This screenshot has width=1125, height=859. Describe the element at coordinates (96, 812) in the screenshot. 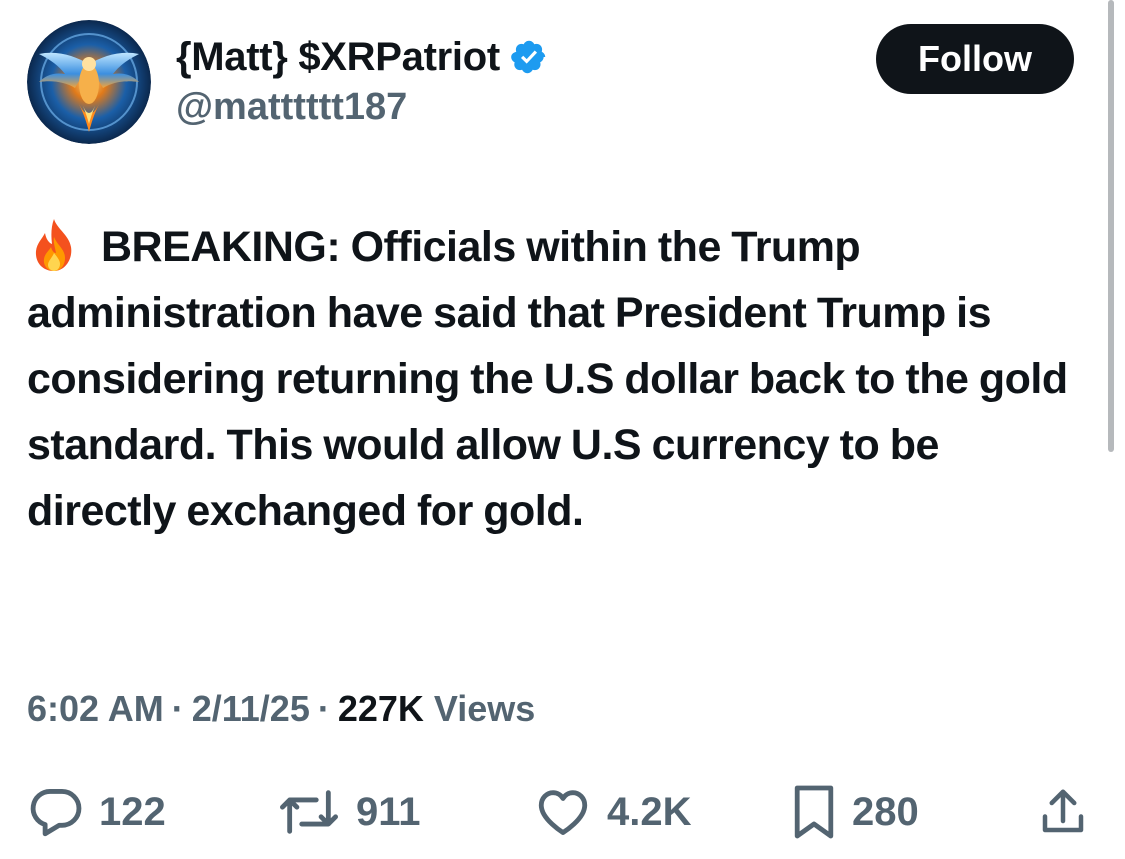

I see `reply-button: 122` at that location.